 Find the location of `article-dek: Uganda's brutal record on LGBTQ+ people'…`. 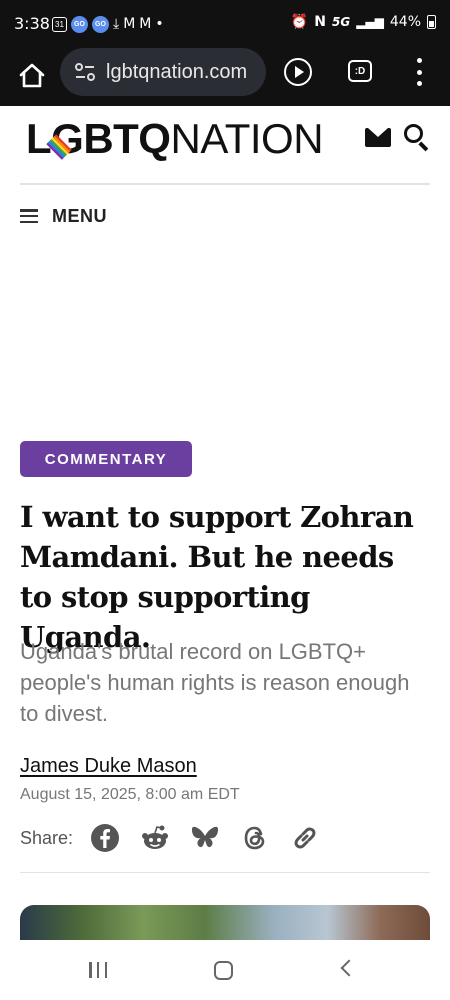

article-dek: Uganda's brutal record on LGBTQ+ people'… is located at coordinates (215, 682).